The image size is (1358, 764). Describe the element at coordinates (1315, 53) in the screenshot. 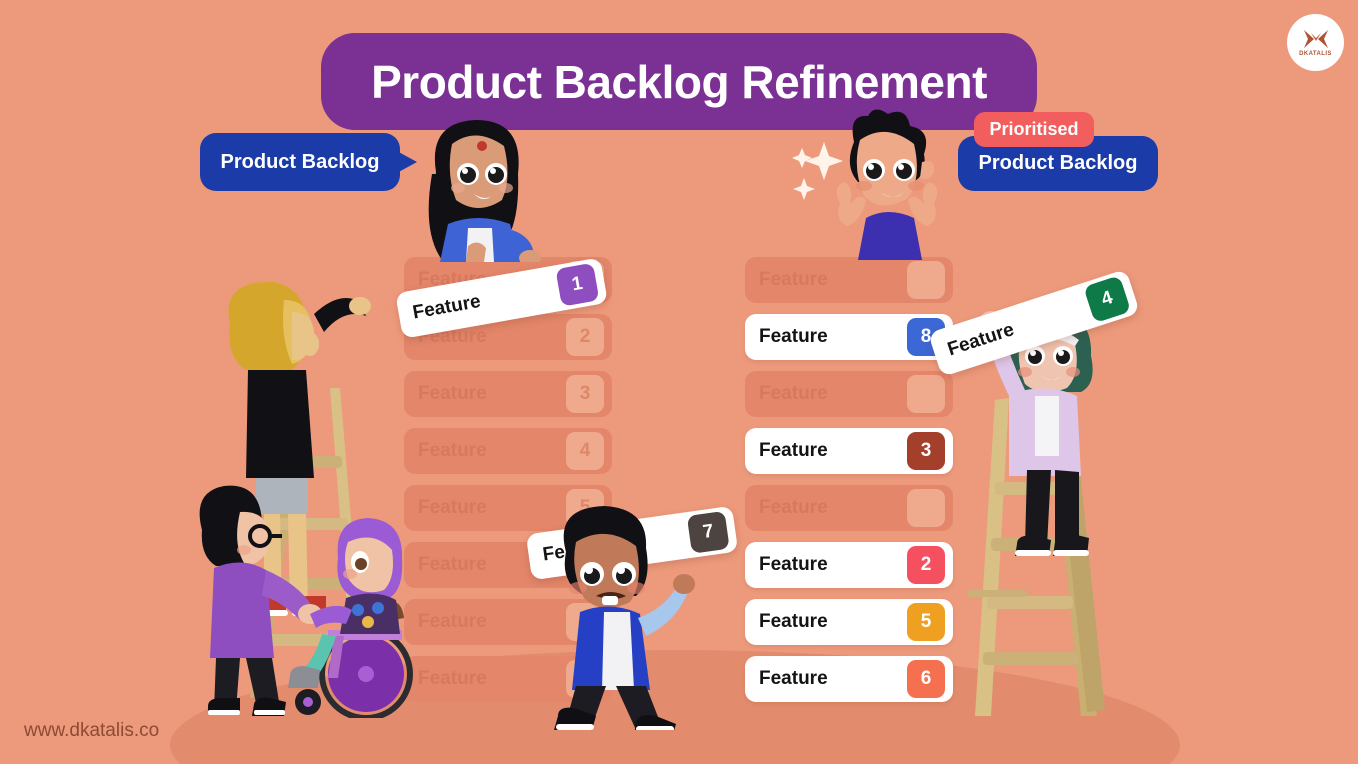

I see `logo-wordmark: DKATALIS` at that location.